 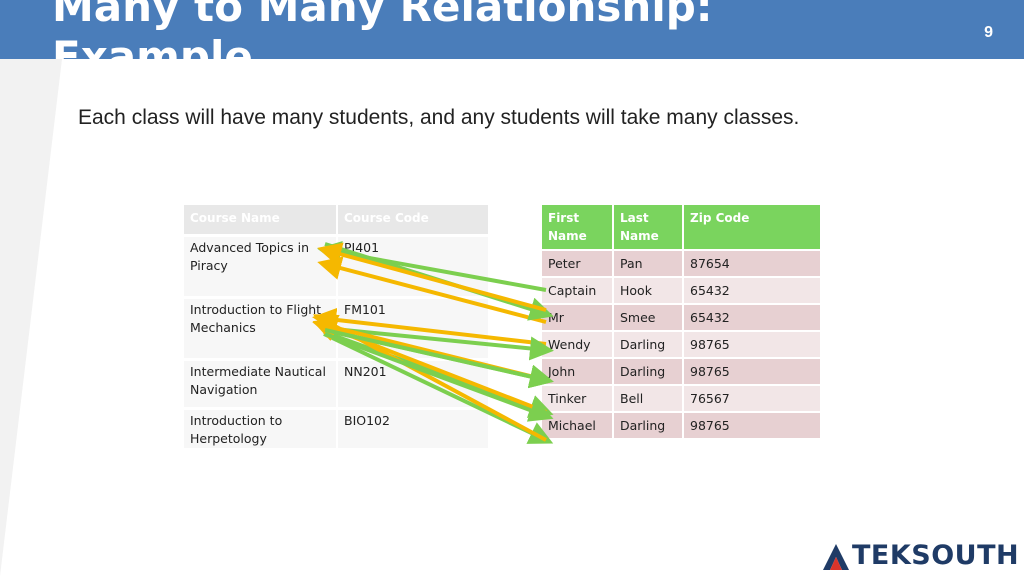 What do you see at coordinates (412, 383) in the screenshot?
I see `course-code-cell: NN201` at bounding box center [412, 383].